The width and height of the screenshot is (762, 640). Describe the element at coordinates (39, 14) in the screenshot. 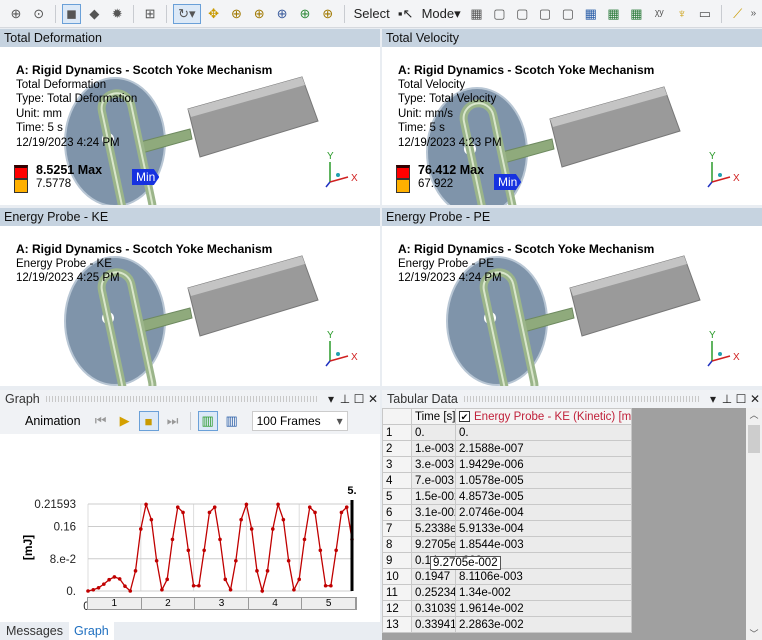

I see `zoom-icon: ⊙` at that location.